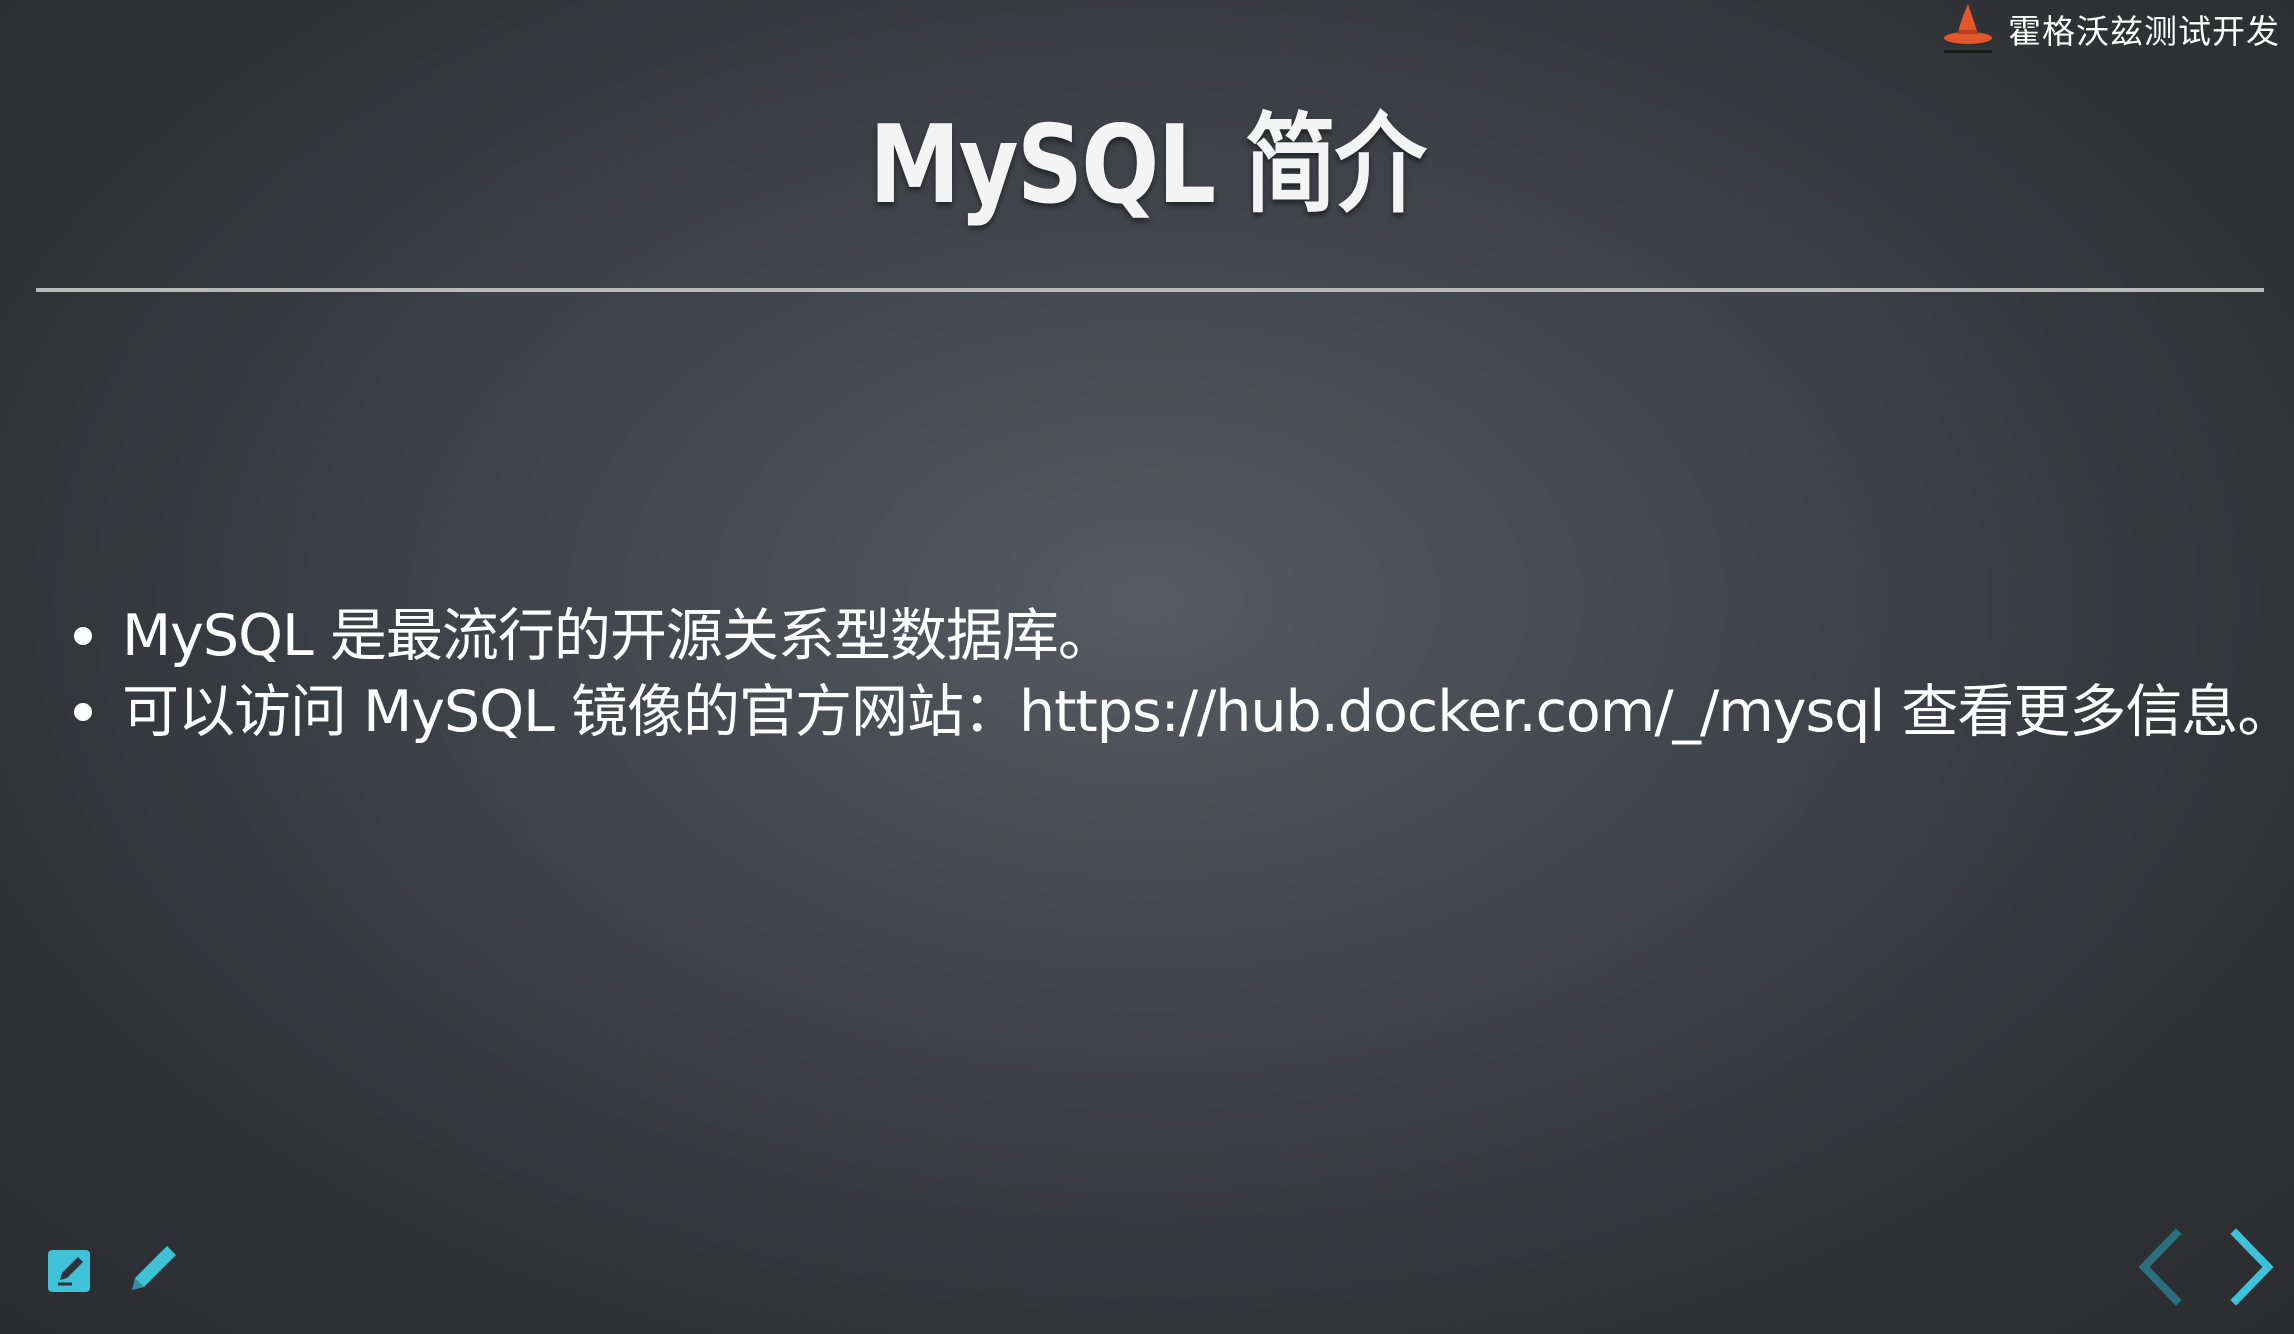 This screenshot has height=1334, width=2294. What do you see at coordinates (1183, 636) in the screenshot?
I see `list-item: MySQL 是最流行的开源关系型数据库。` at bounding box center [1183, 636].